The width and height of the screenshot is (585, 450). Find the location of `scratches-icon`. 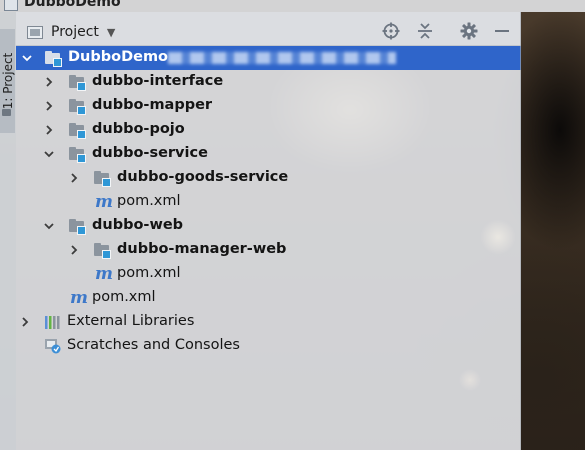

scratches-icon is located at coordinates (53, 346).